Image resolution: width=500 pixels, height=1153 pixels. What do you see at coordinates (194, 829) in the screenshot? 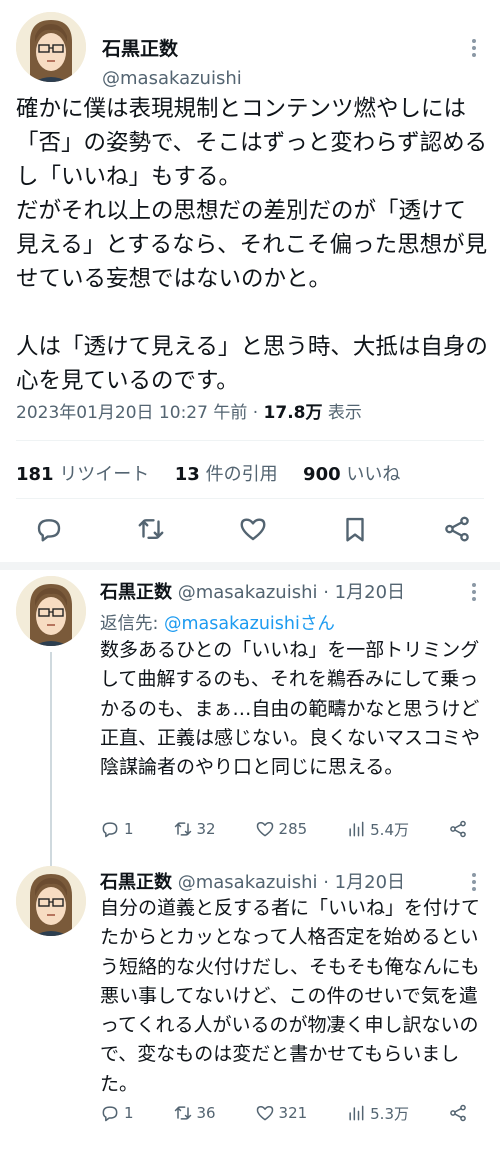
I see `retweet-button: 32` at bounding box center [194, 829].